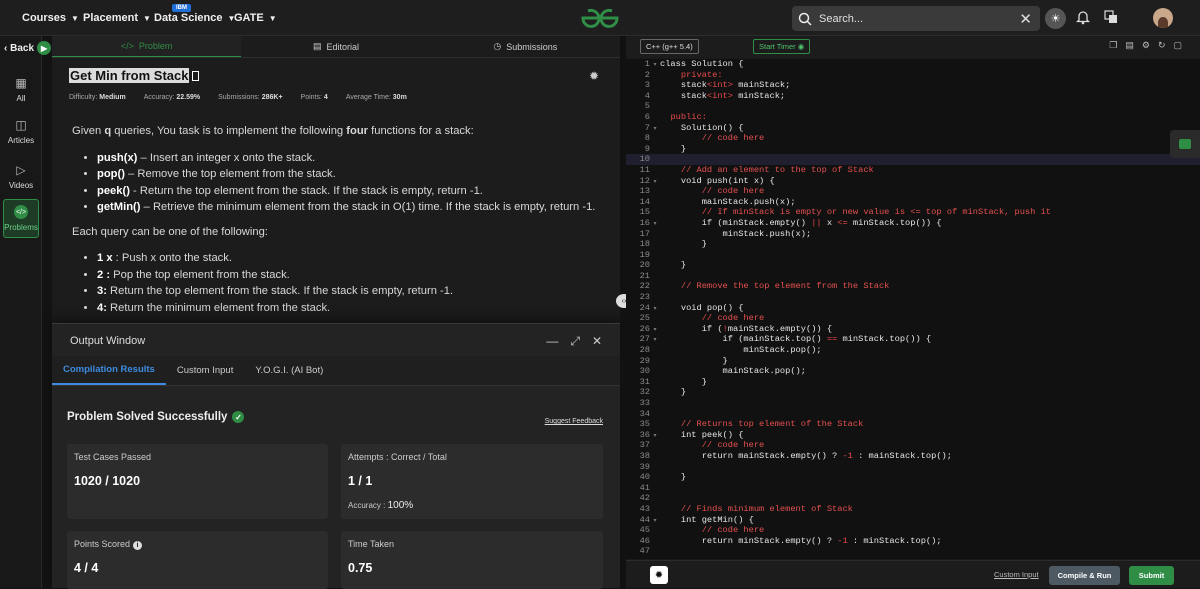 The width and height of the screenshot is (1200, 589). Describe the element at coordinates (1055, 18) in the screenshot. I see `theme-toggle-icon: ☀` at that location.